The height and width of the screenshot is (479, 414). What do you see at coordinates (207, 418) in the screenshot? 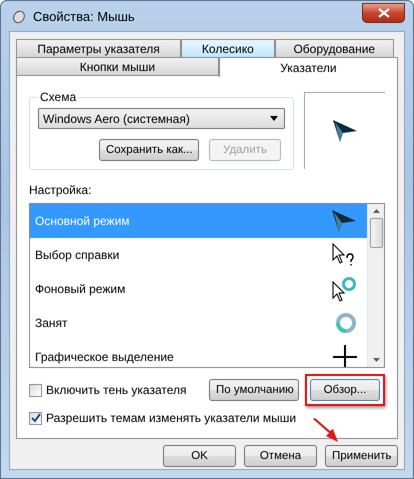
I see `themes-checkbox: Разрешить темам изменять указатели мыши` at bounding box center [207, 418].